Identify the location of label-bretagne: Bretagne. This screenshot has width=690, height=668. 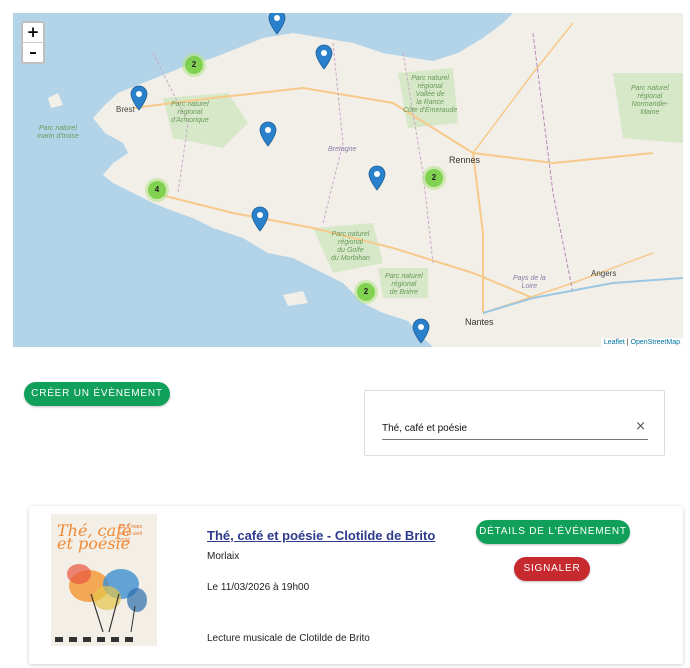
(342, 149).